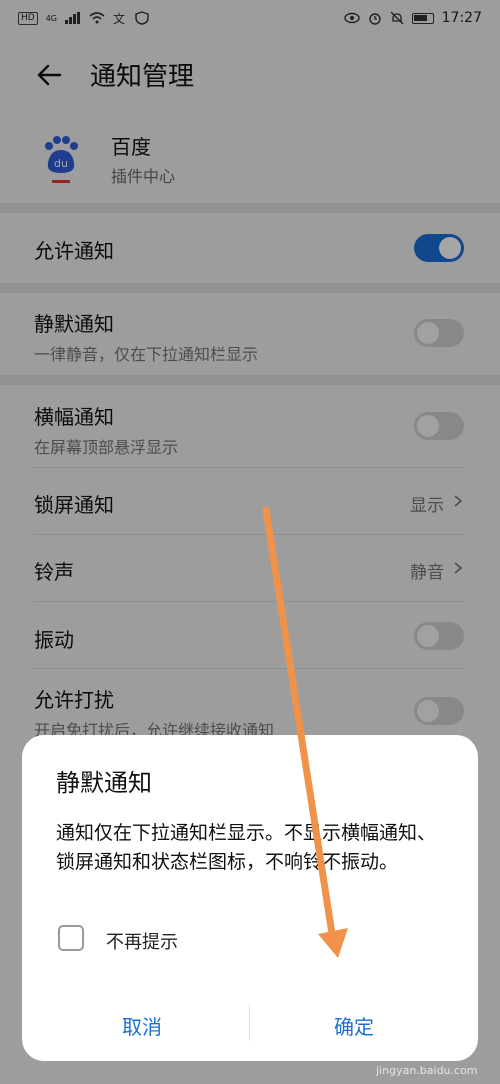 The image size is (500, 1084). What do you see at coordinates (417, 1055) in the screenshot?
I see `watermark-logo-icon: Bai 经验 jingyan.baidu.com` at bounding box center [417, 1055].